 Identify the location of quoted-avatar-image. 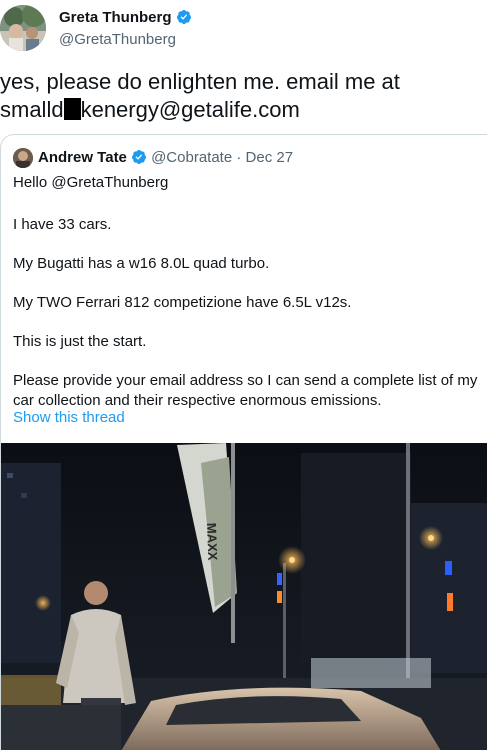
(23, 158).